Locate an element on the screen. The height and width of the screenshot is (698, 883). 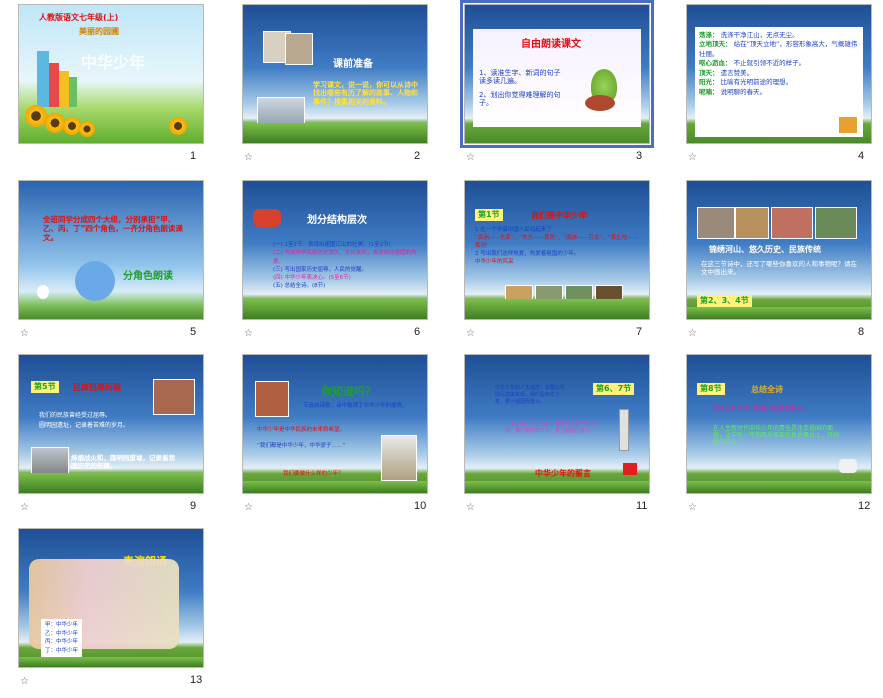
slide-number-5: 5 is located at coordinates (193, 332).